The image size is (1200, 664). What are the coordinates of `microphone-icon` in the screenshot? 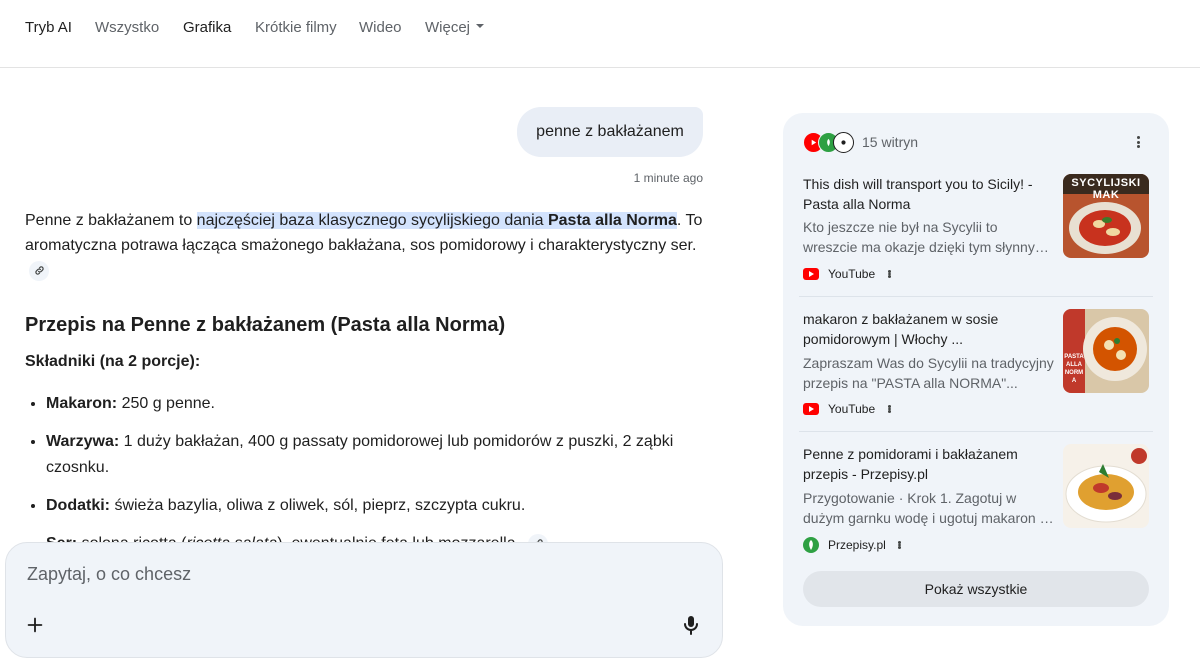 It's located at (691, 625).